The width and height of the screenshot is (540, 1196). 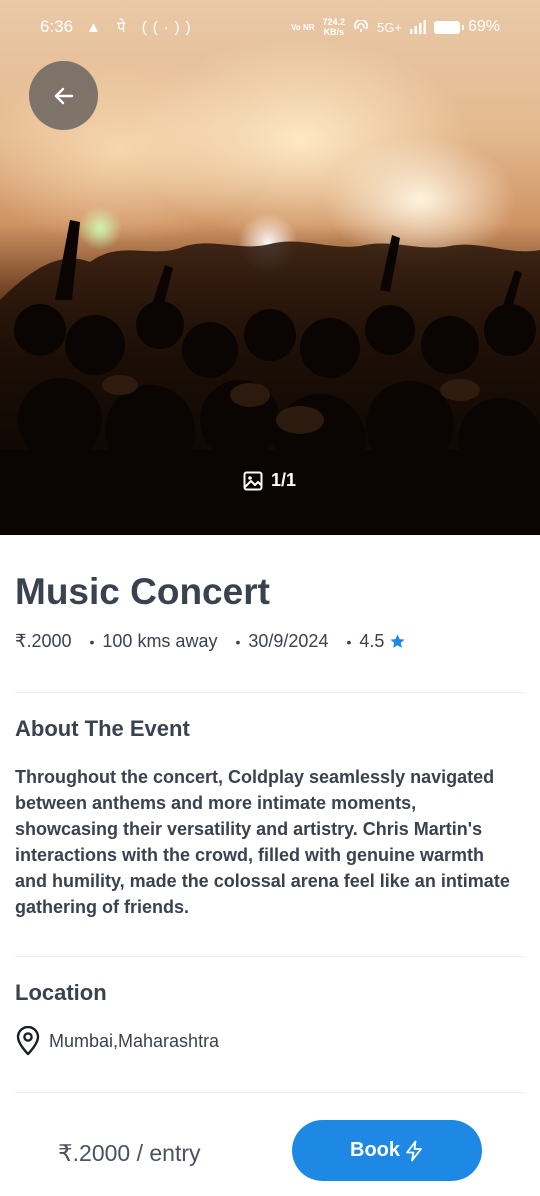 What do you see at coordinates (141, 27) in the screenshot?
I see `notification-icons: ▲ पे ((·))` at bounding box center [141, 27].